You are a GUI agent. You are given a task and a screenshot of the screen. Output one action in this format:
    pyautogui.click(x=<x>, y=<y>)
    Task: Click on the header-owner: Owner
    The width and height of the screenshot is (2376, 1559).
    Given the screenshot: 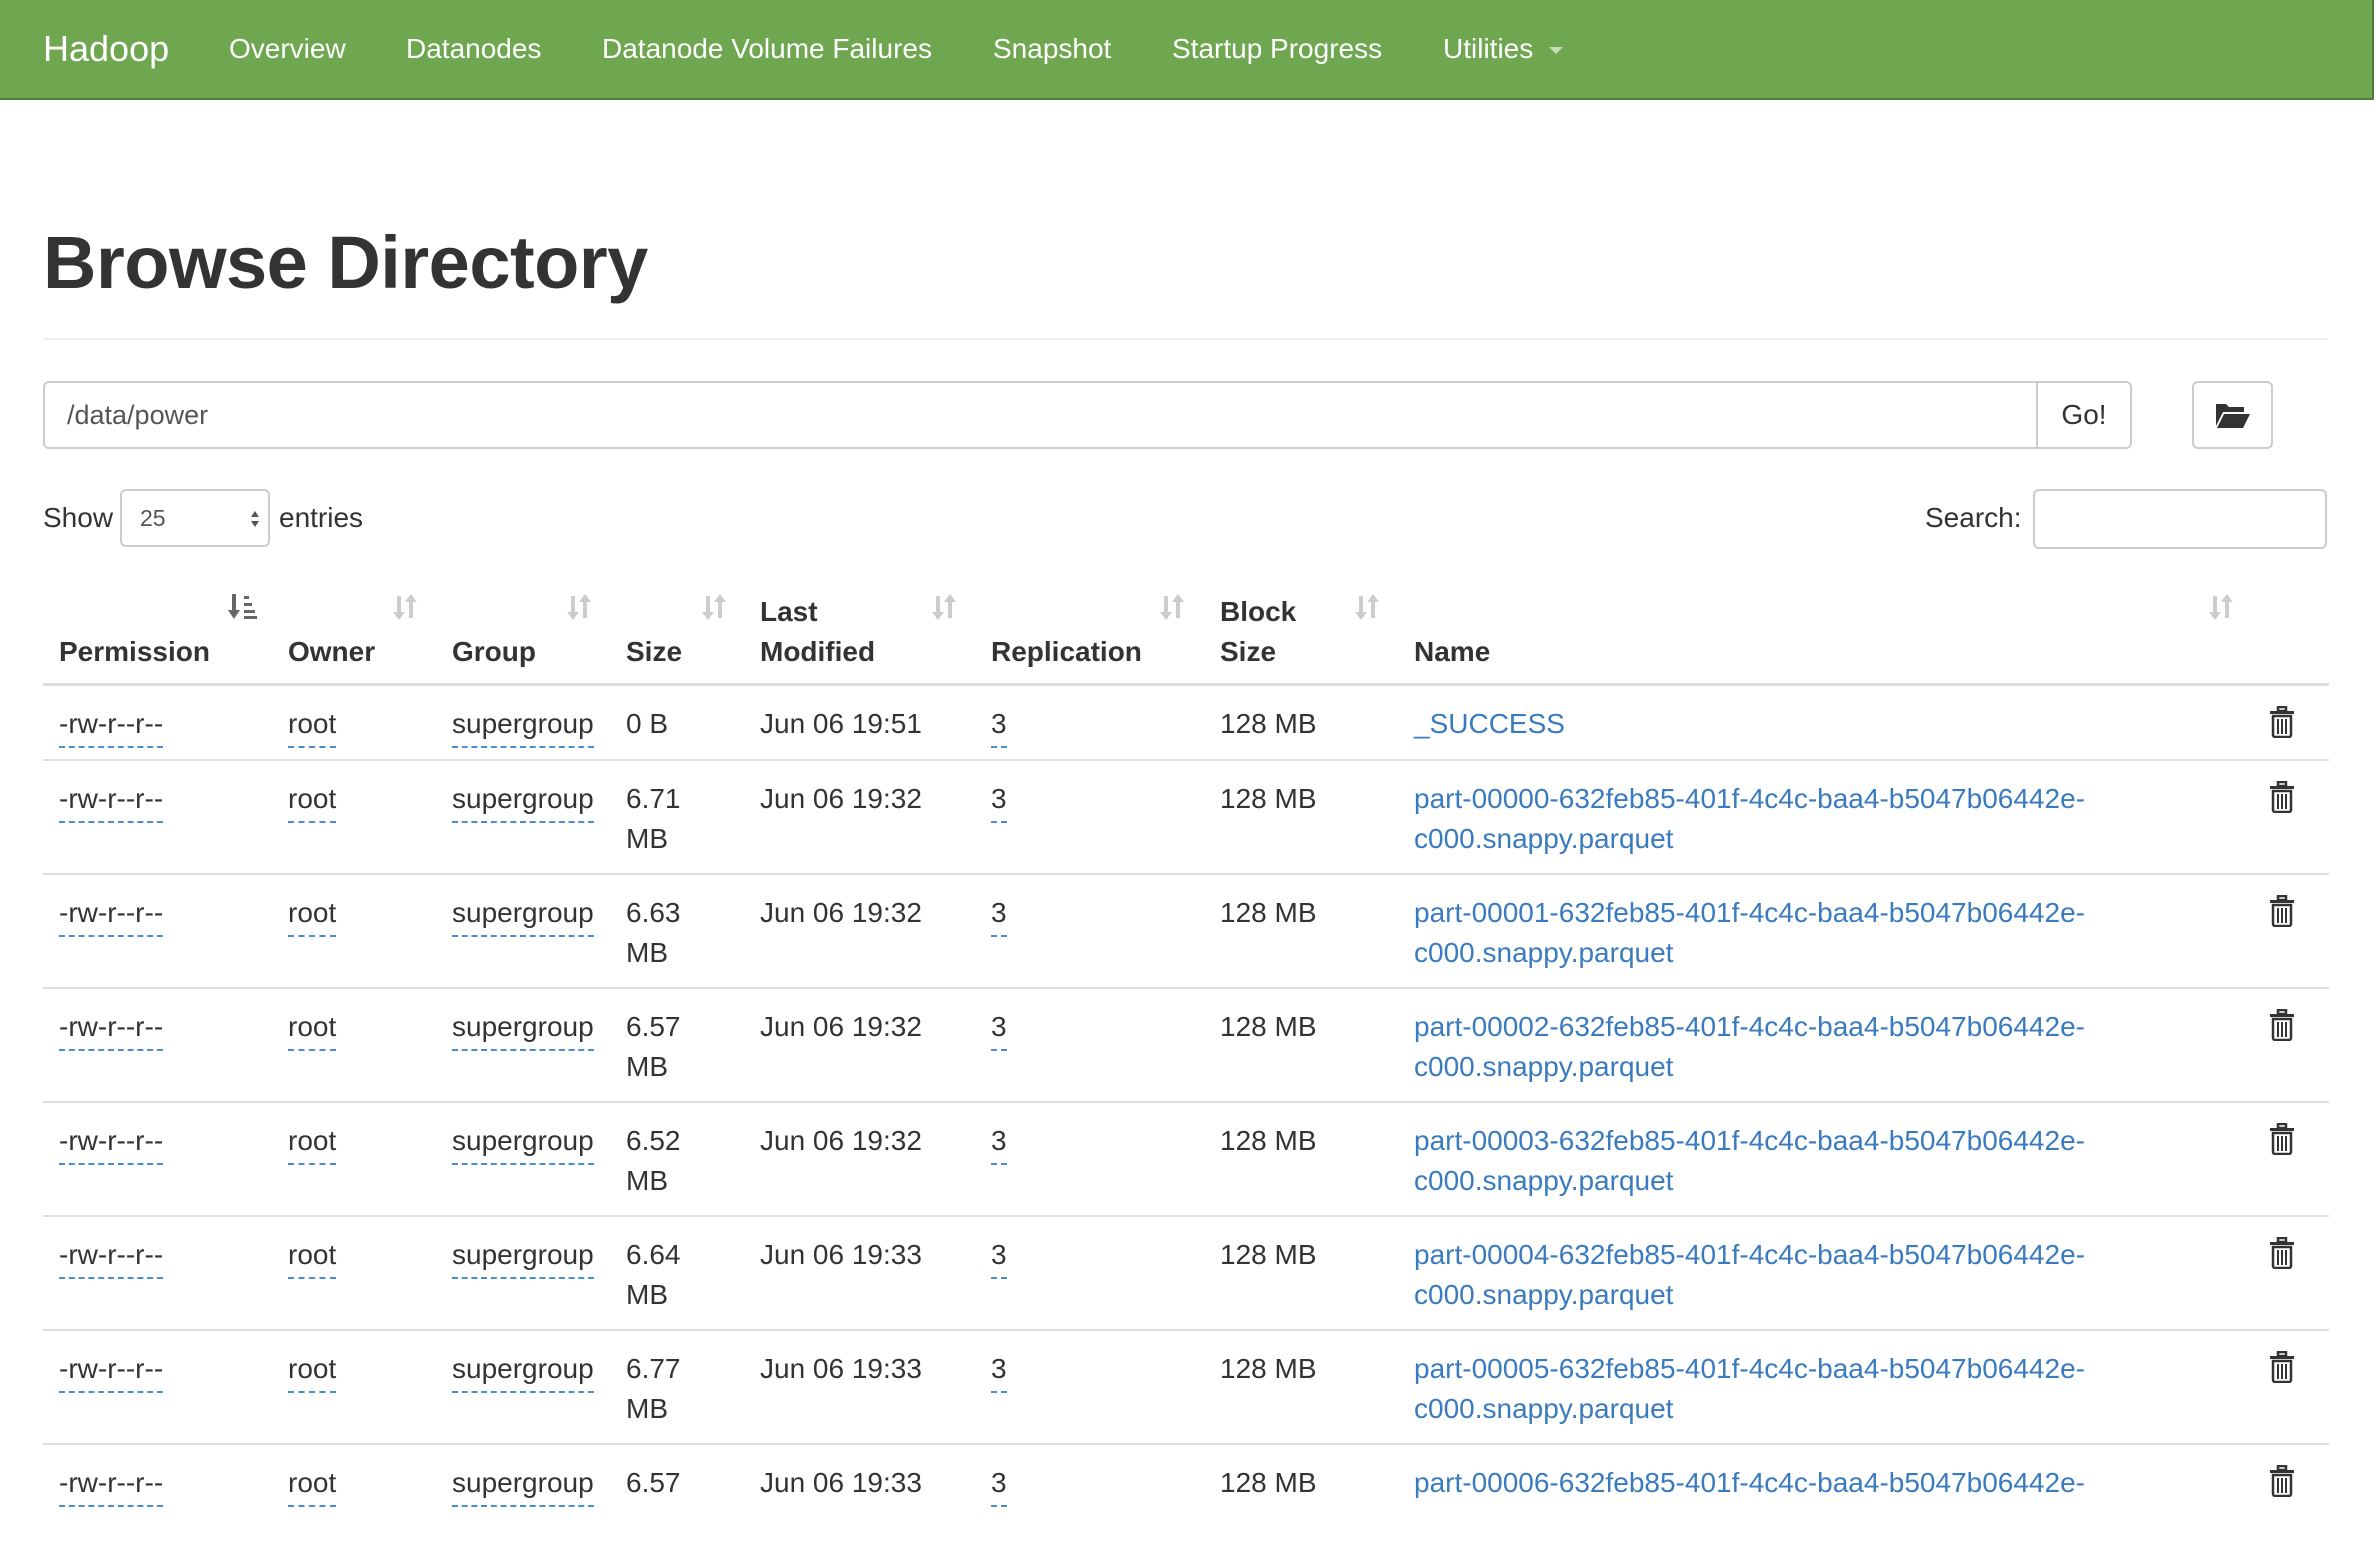 What is the action you would take?
    pyautogui.click(x=331, y=652)
    